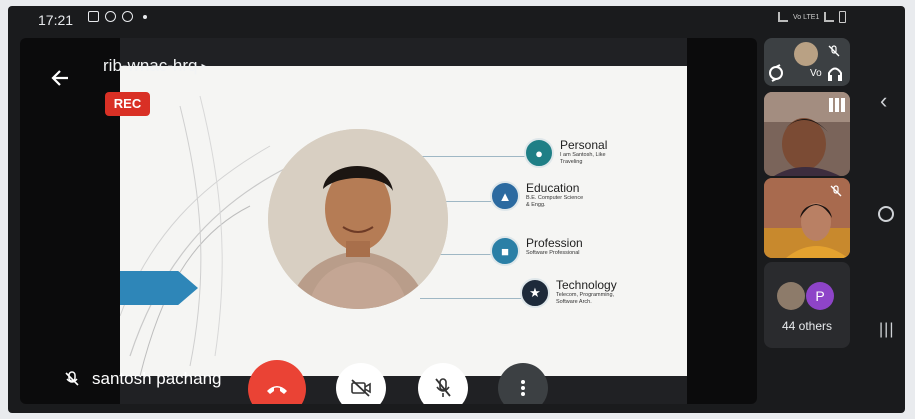 This screenshot has height=419, width=915. Describe the element at coordinates (806, 17) in the screenshot. I see `network-label: Vo LTE1` at that location.